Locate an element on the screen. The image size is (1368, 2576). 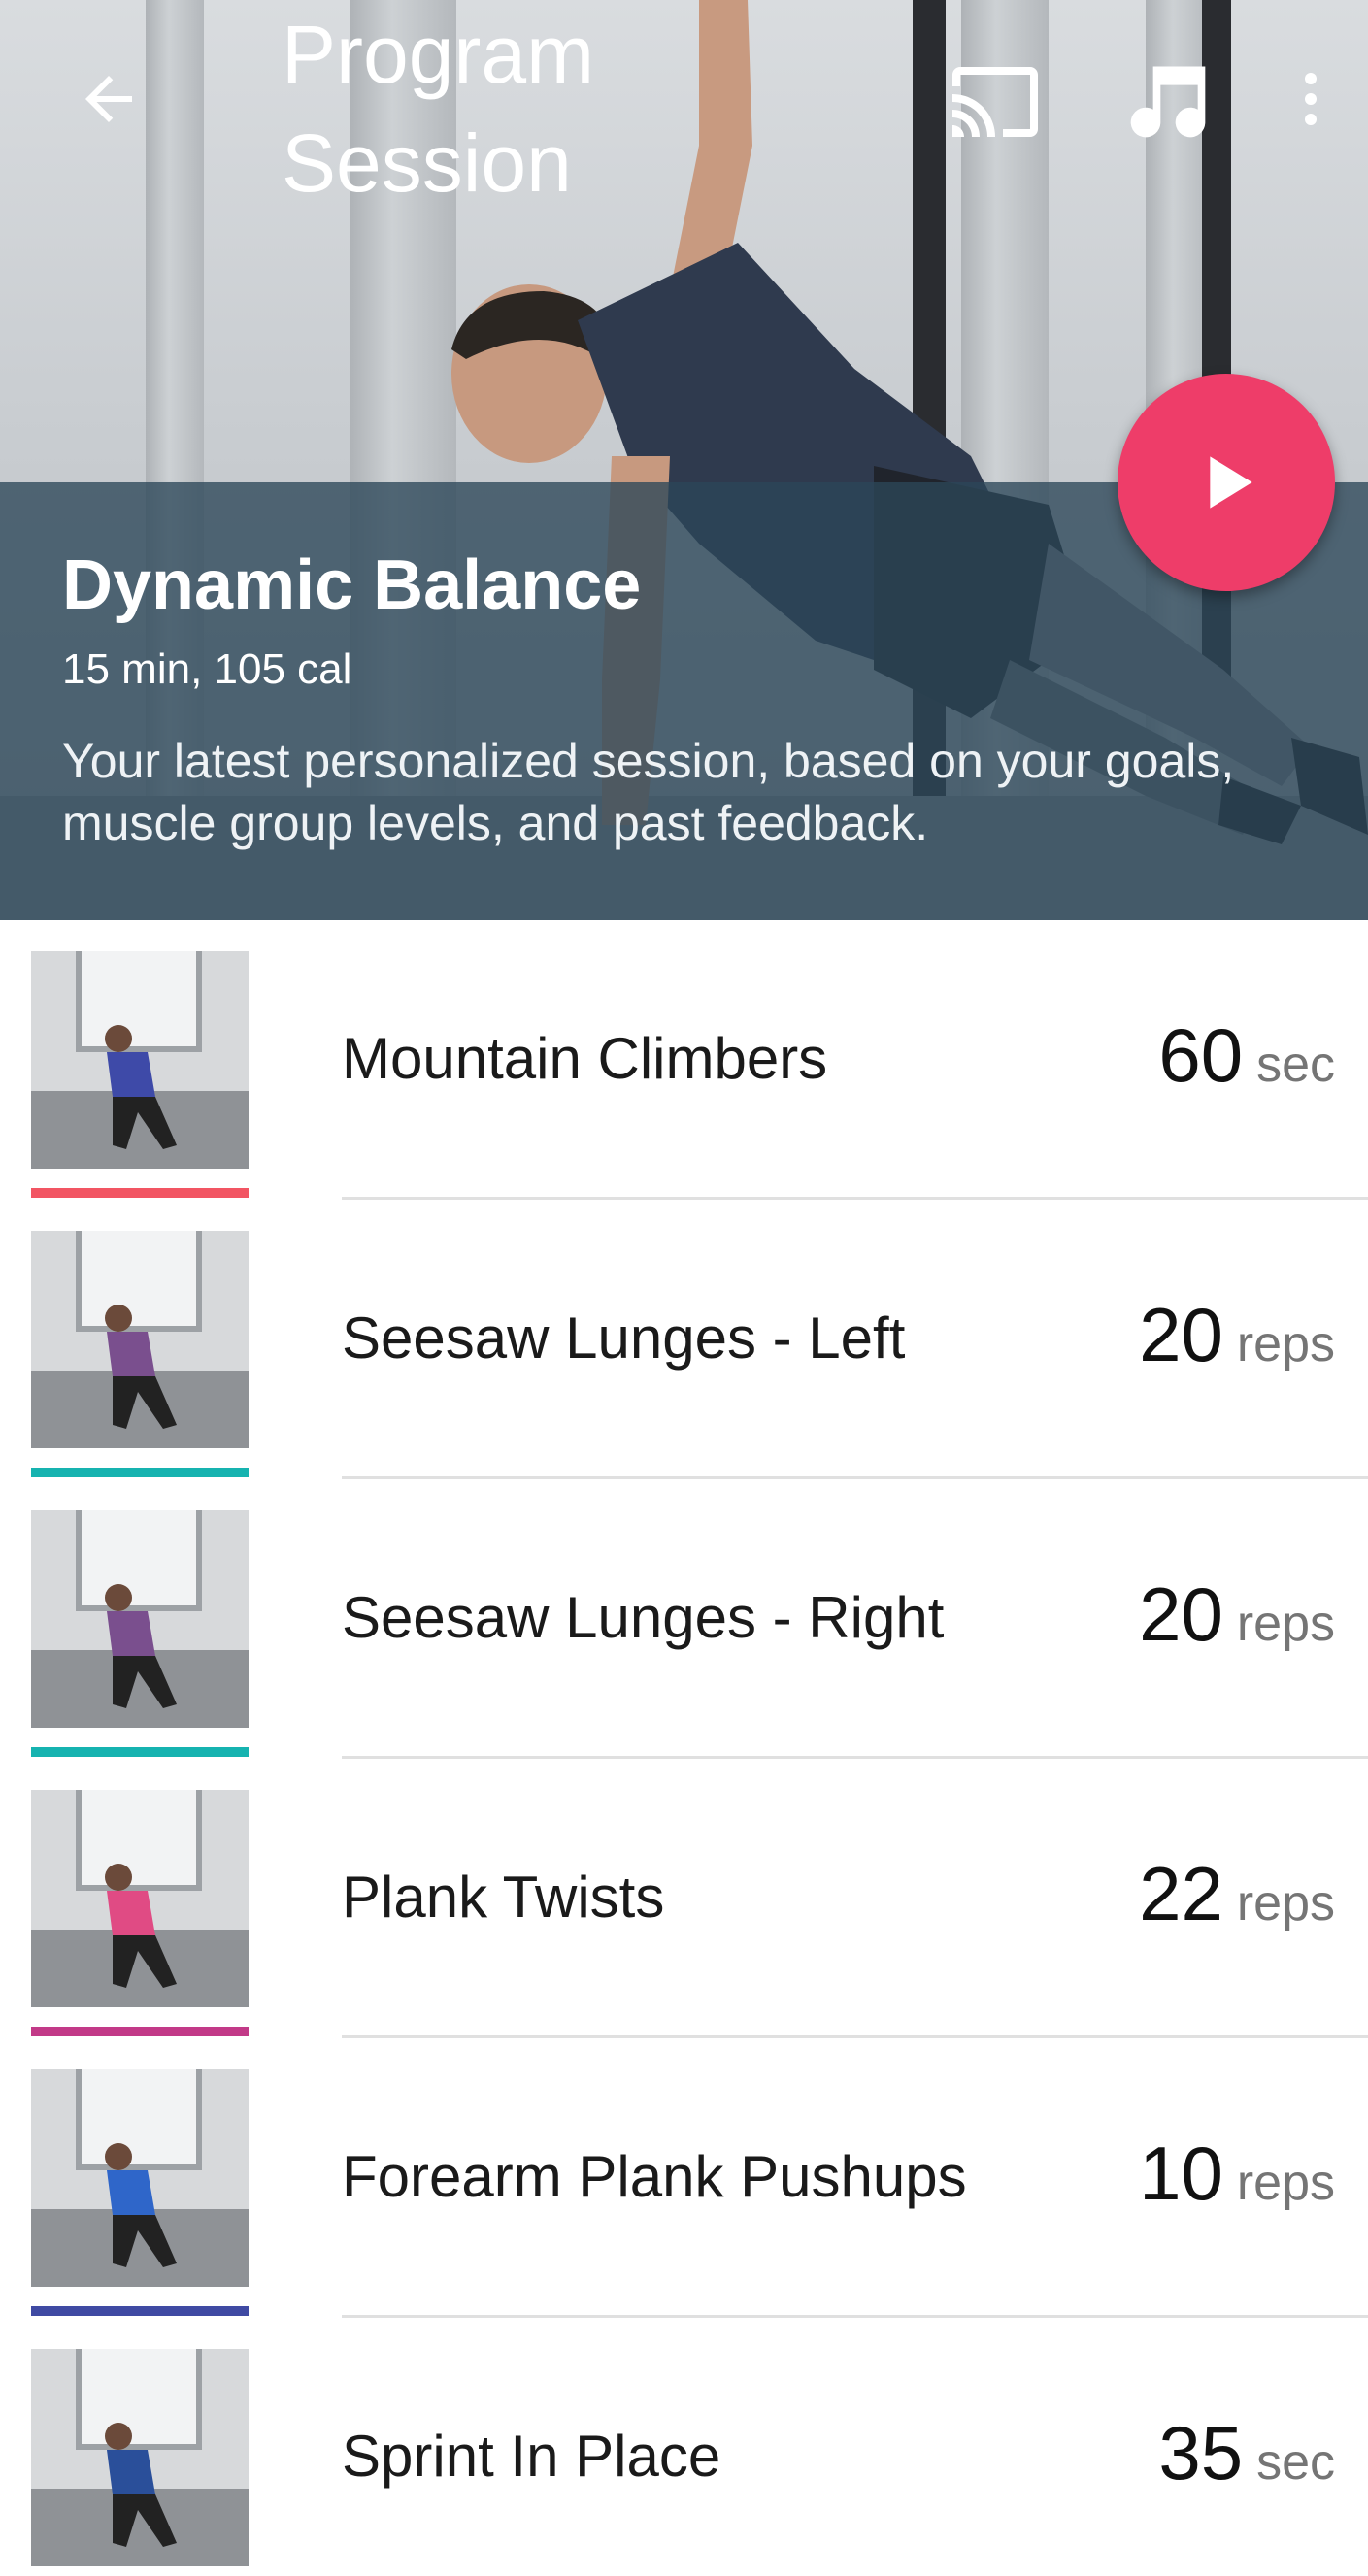
exercise-amount: 22 reps is located at coordinates (1237, 1894).